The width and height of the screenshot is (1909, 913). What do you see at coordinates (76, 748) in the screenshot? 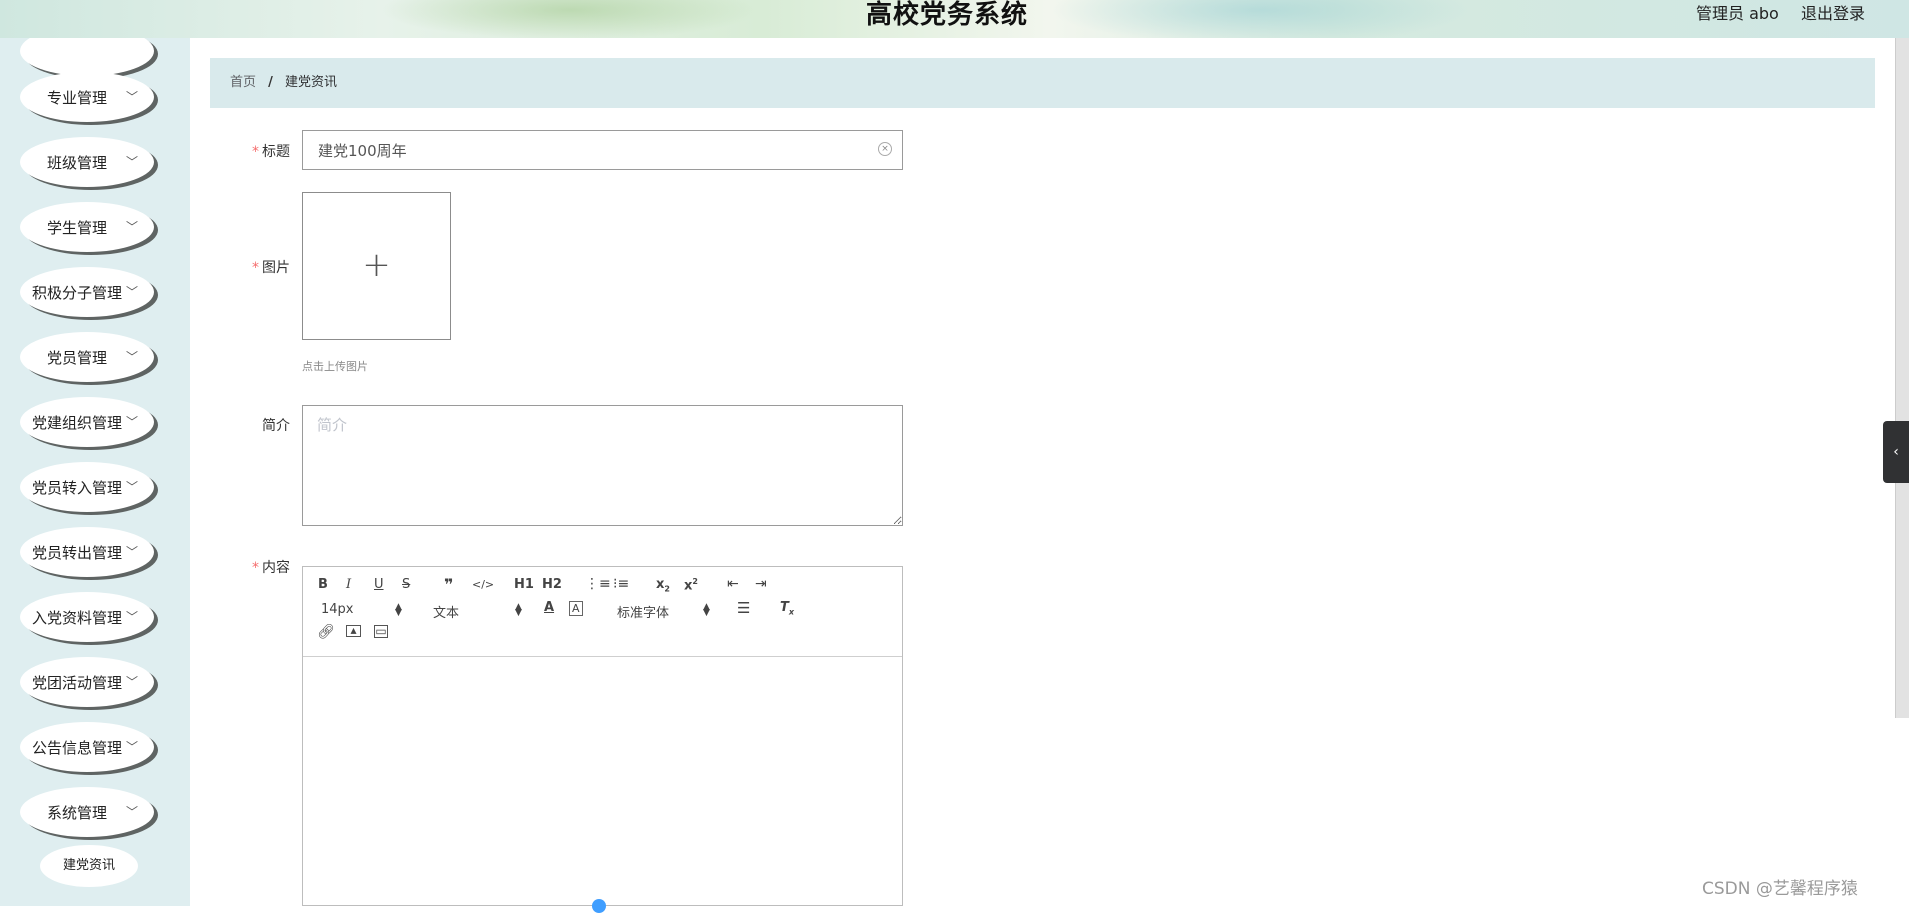
I see `sidebar-item-label: 公告信息管理` at bounding box center [76, 748].